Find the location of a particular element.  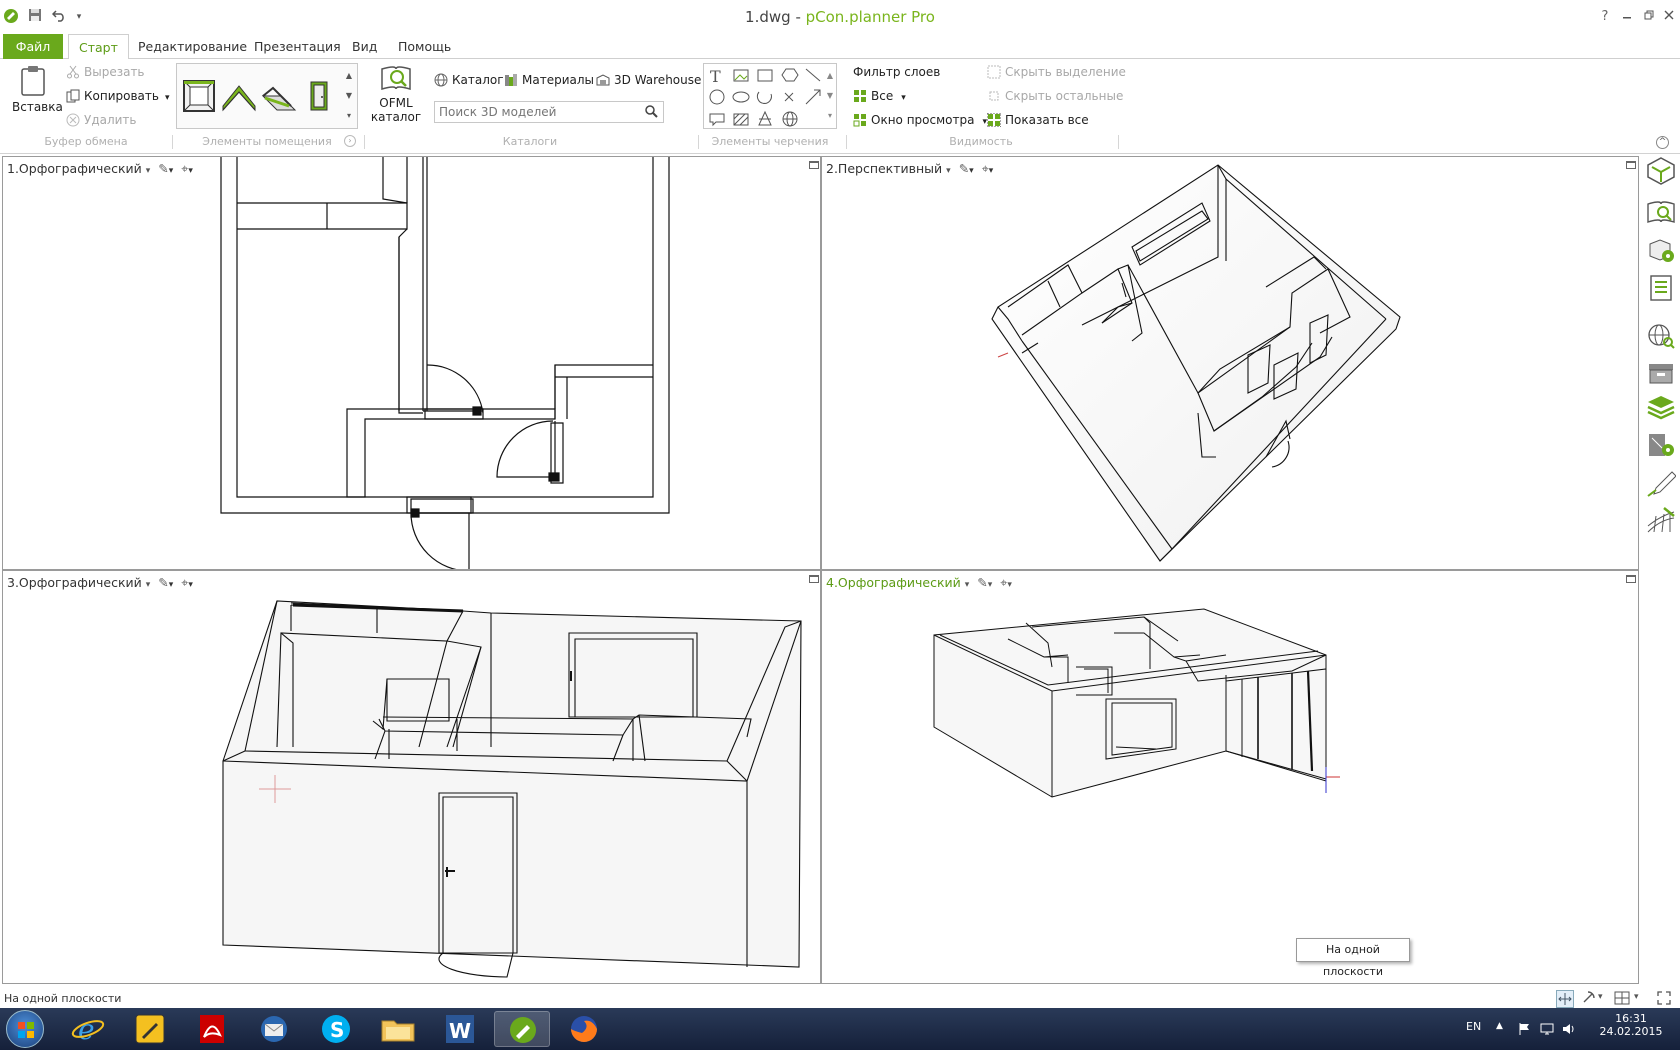

arc-tool-icon is located at coordinates (764, 97).